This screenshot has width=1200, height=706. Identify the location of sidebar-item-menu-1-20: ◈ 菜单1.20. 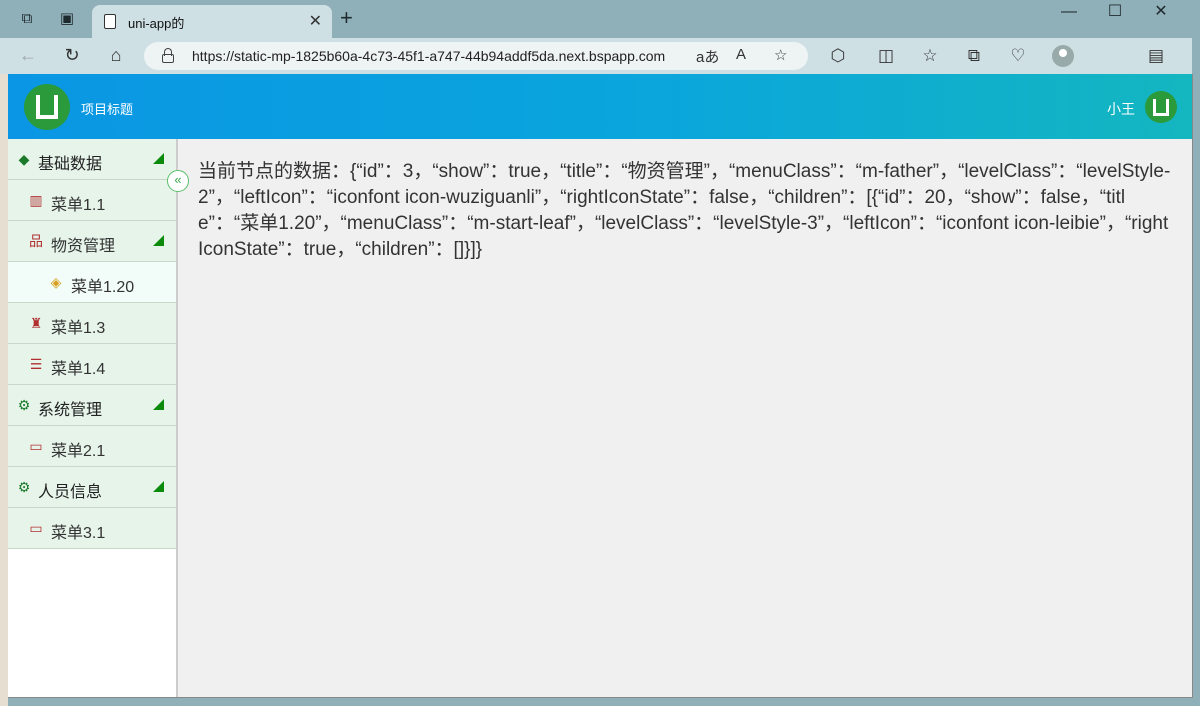
(92, 282).